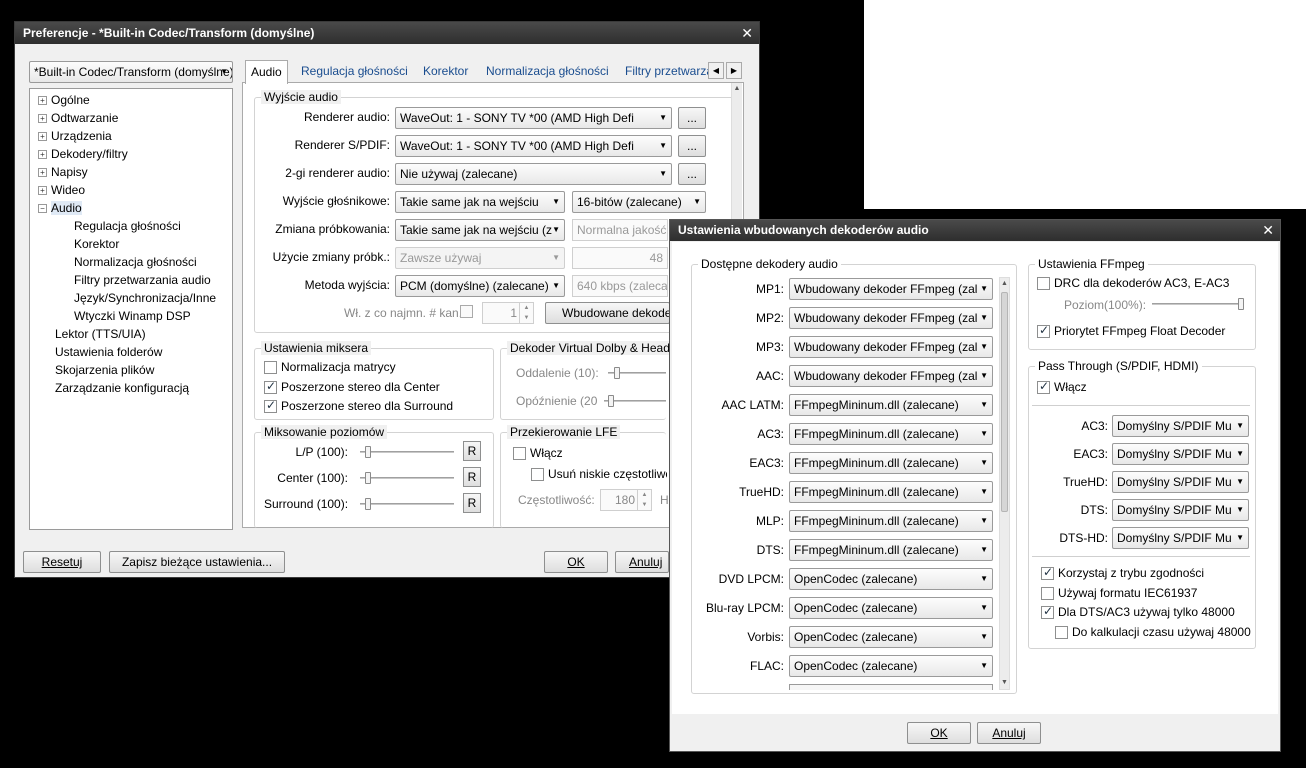  Describe the element at coordinates (538, 453) in the screenshot. I see `lfe-enable-checkbox: Włącz` at that location.